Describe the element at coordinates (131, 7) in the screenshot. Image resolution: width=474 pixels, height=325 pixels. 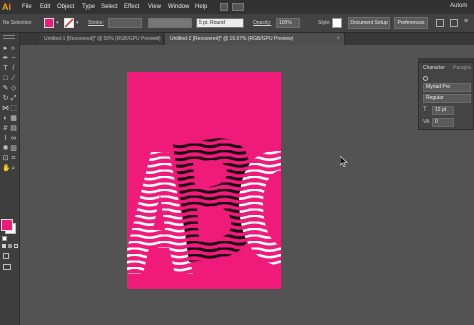
I see `menu-effect: Effect` at that location.